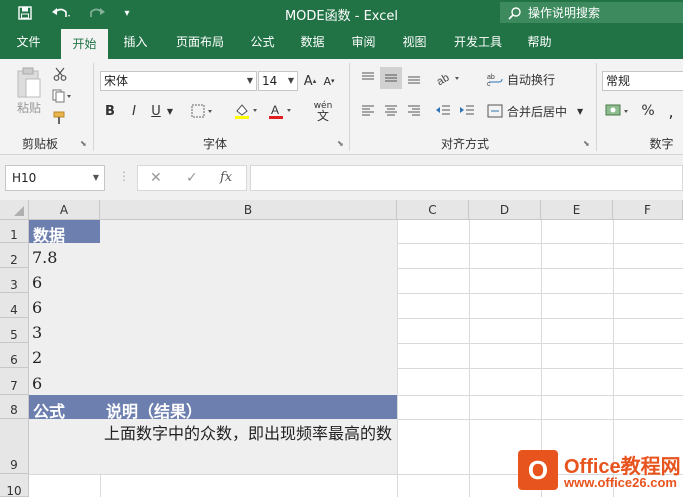 This screenshot has width=683, height=497. What do you see at coordinates (661, 144) in the screenshot?
I see `number-group-label: 数字` at bounding box center [661, 144].